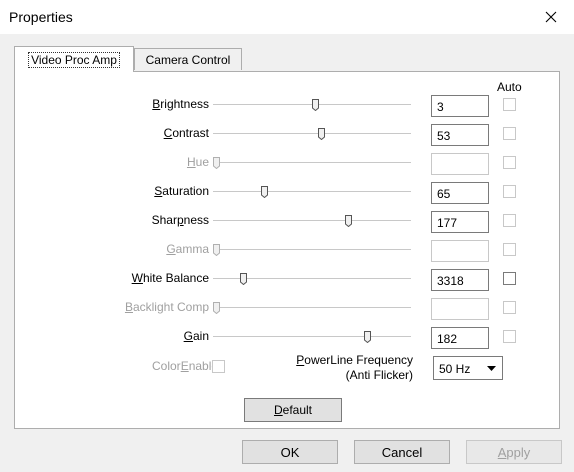 The image size is (574, 472). Describe the element at coordinates (460, 106) in the screenshot. I see `value-field: 3` at that location.